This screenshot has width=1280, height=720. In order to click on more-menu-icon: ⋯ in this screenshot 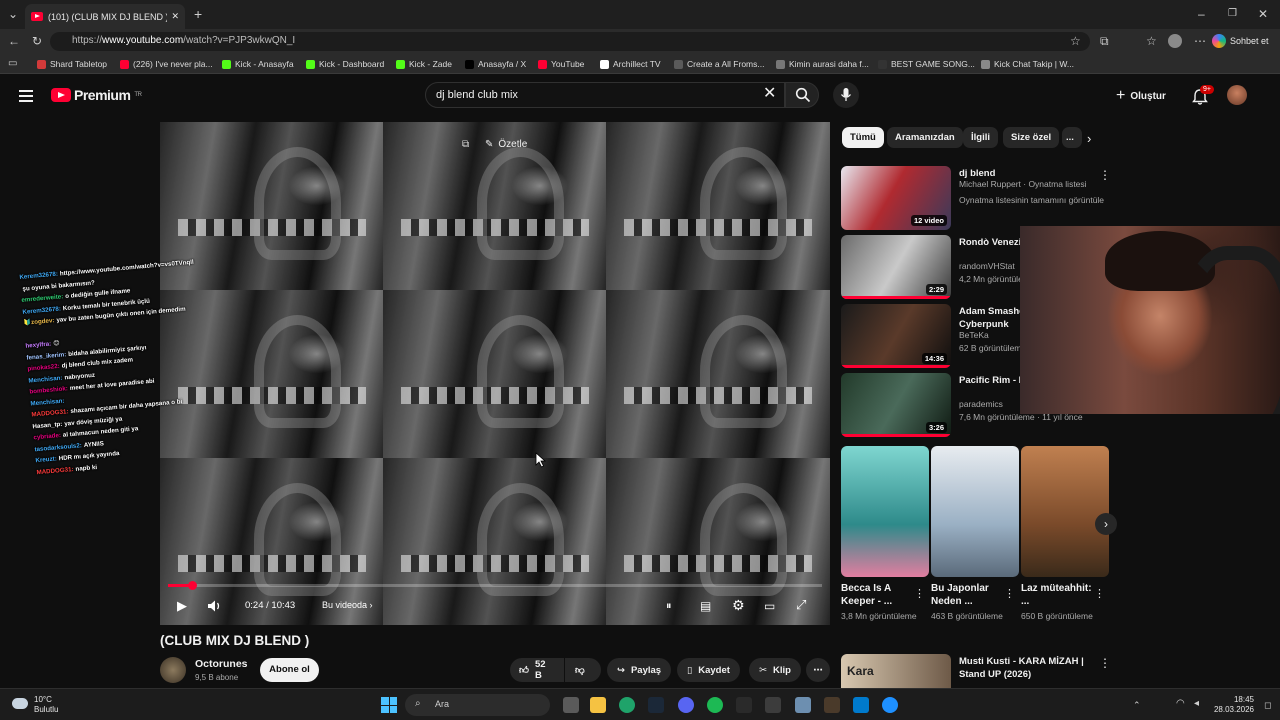, I will do `click(1200, 41)`.